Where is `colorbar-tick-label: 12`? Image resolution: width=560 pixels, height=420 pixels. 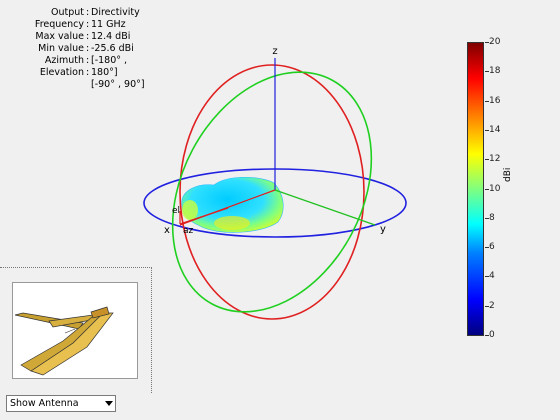 colorbar-tick-label: 12 is located at coordinates (495, 159).